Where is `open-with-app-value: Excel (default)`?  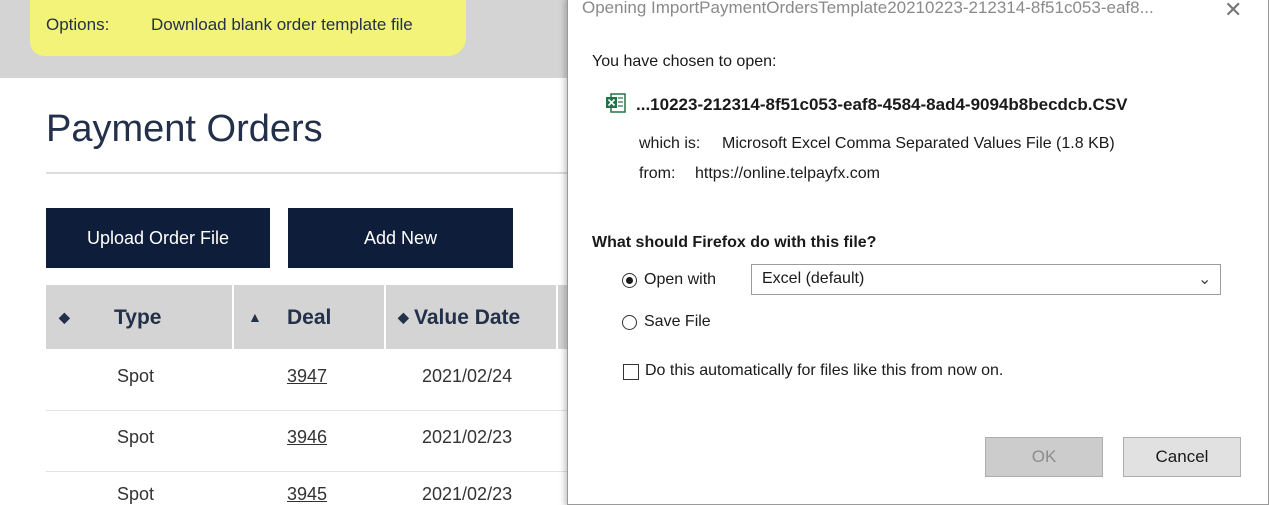 open-with-app-value: Excel (default) is located at coordinates (813, 278).